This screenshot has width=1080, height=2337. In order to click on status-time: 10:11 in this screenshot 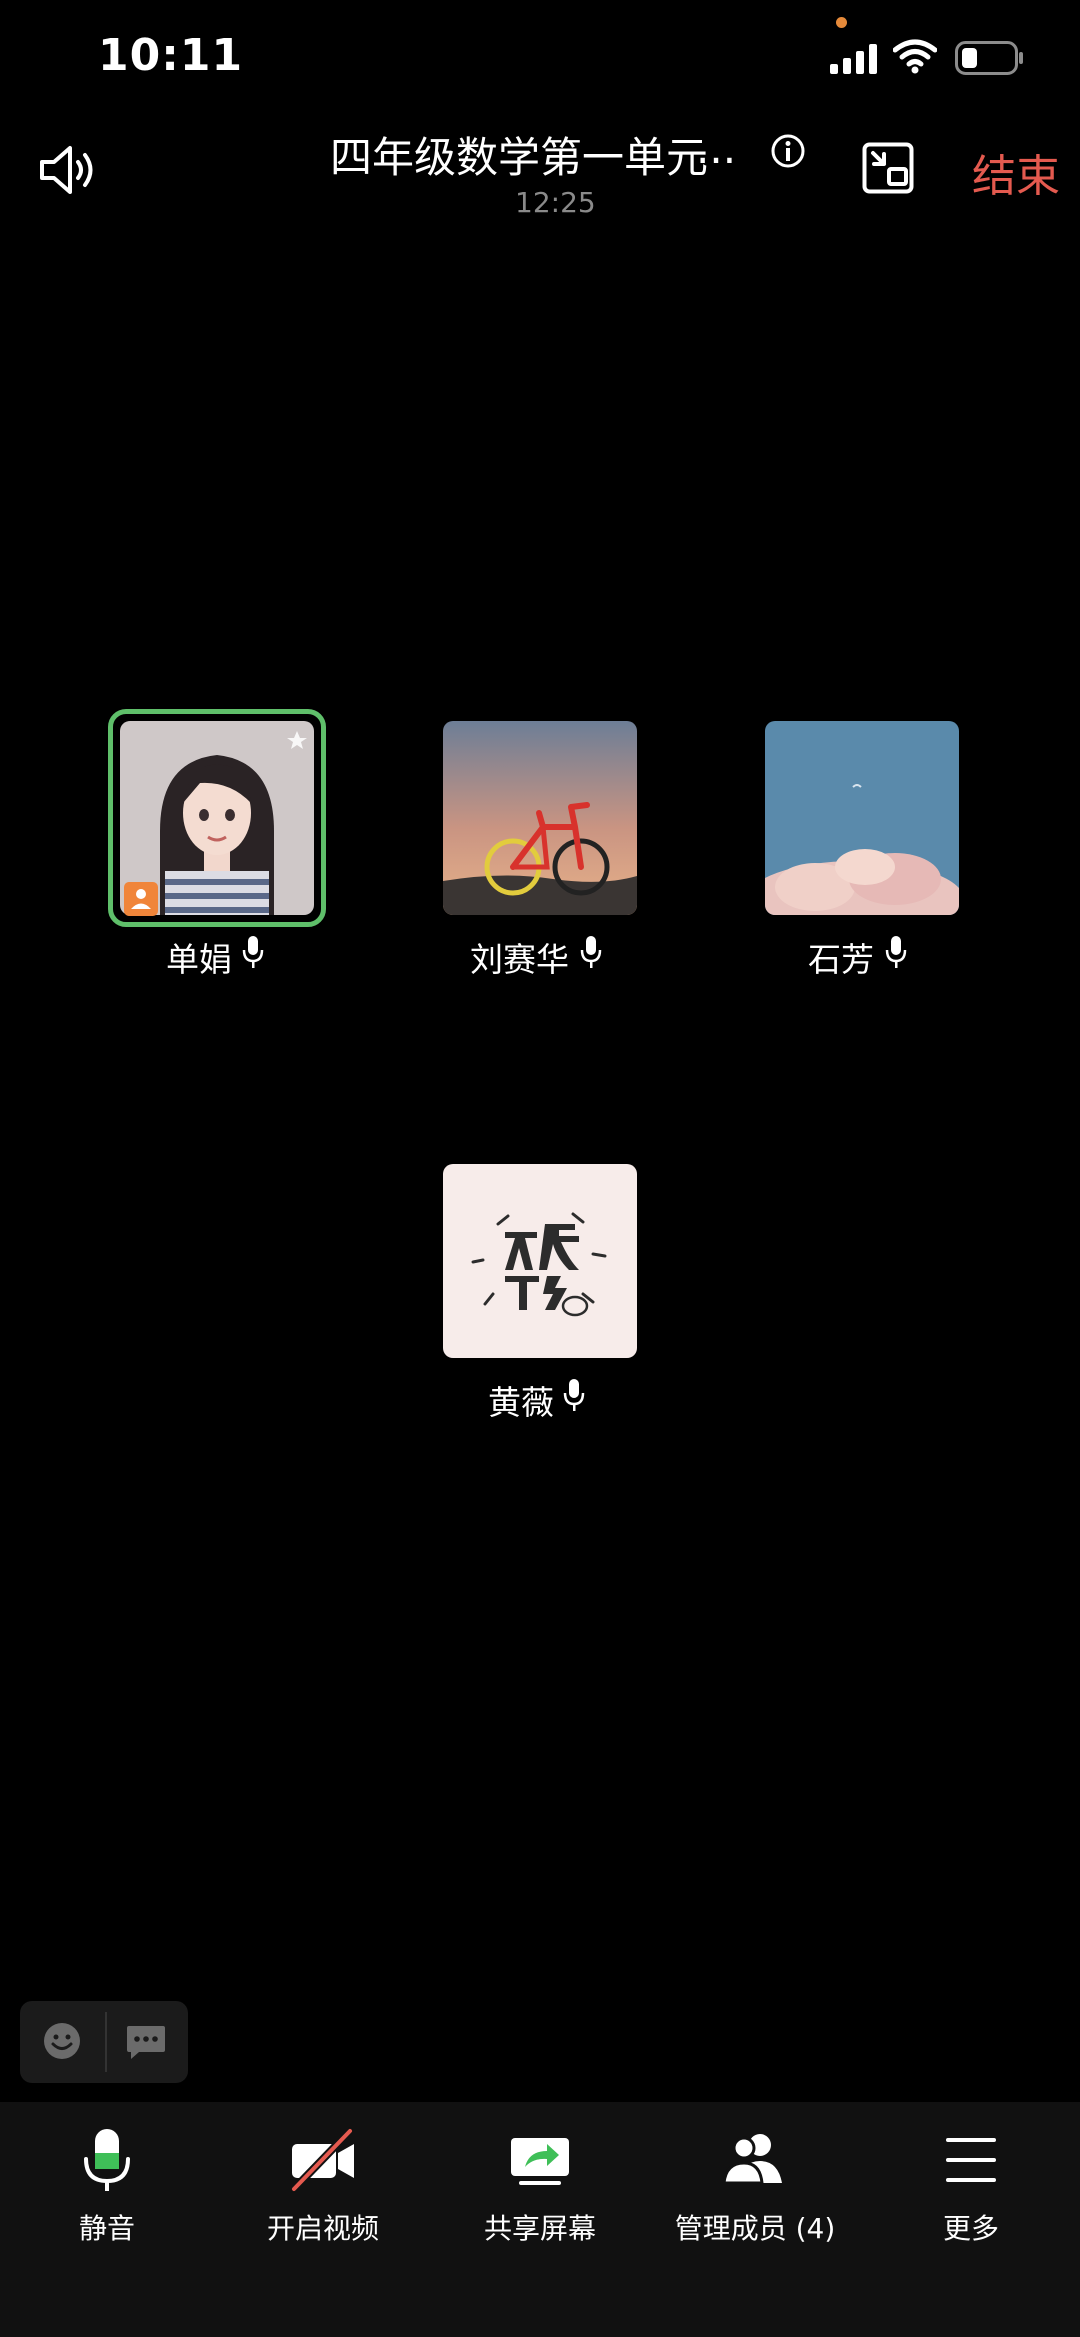, I will do `click(171, 55)`.